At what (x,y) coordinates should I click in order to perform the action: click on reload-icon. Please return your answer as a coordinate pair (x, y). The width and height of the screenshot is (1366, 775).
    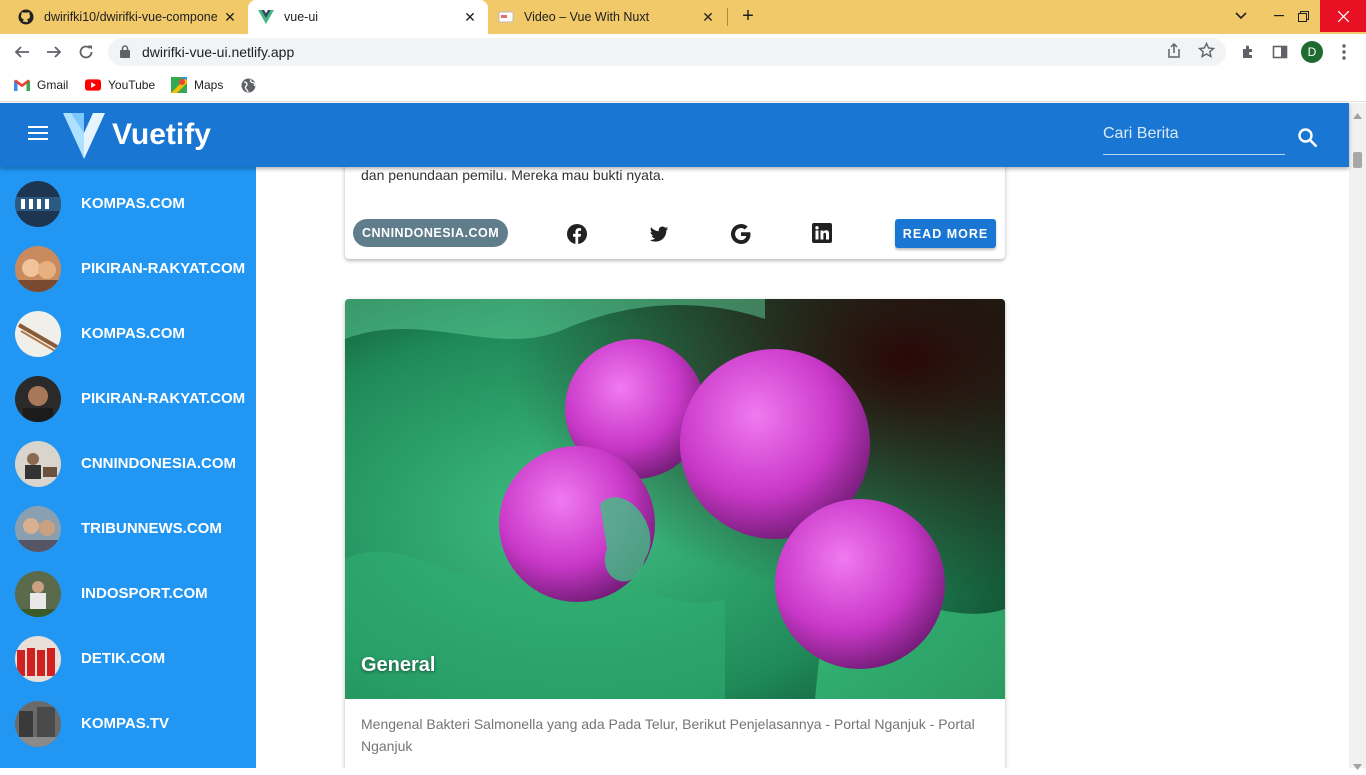
    Looking at the image, I should click on (86, 52).